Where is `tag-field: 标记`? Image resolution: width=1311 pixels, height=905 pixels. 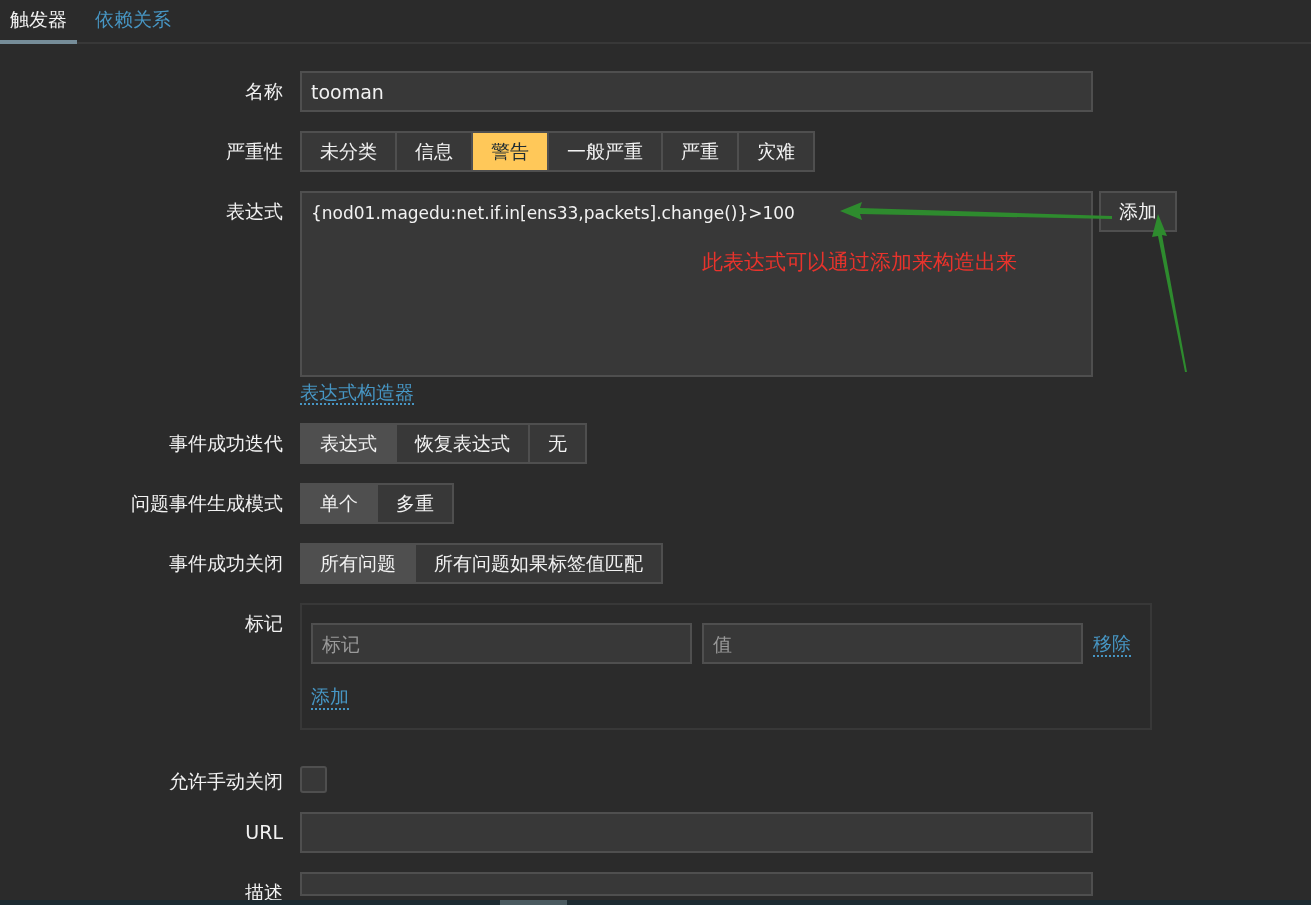 tag-field: 标记 is located at coordinates (501, 643).